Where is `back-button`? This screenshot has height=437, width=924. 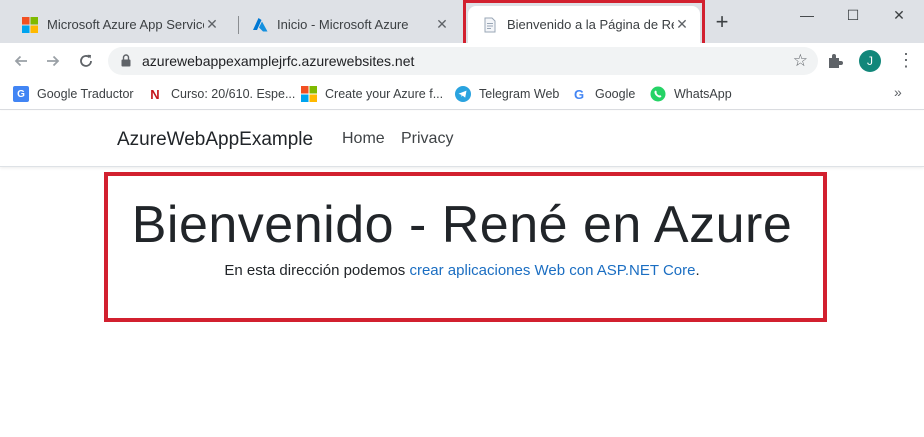 back-button is located at coordinates (21, 61).